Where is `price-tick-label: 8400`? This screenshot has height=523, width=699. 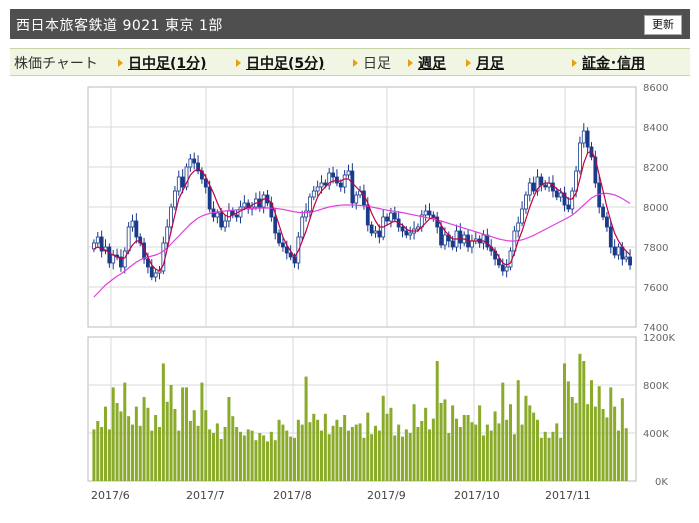
price-tick-label: 8400 is located at coordinates (655, 128).